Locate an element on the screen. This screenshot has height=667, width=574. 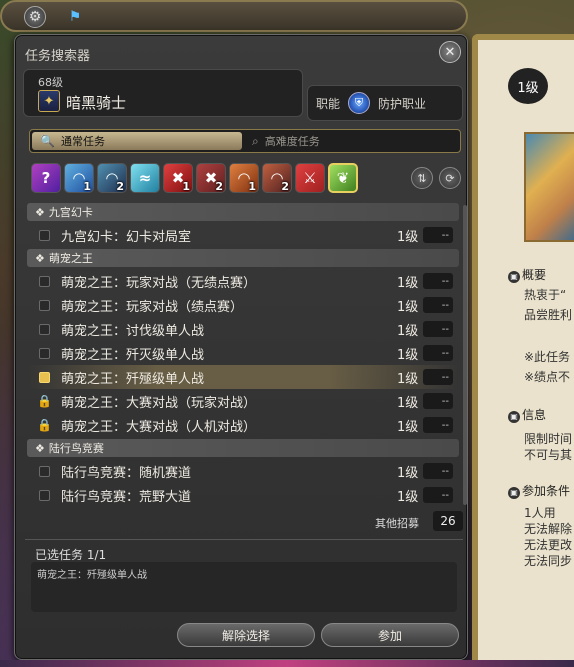
crossed-swords-icon: ⚔ is located at coordinates (310, 178).